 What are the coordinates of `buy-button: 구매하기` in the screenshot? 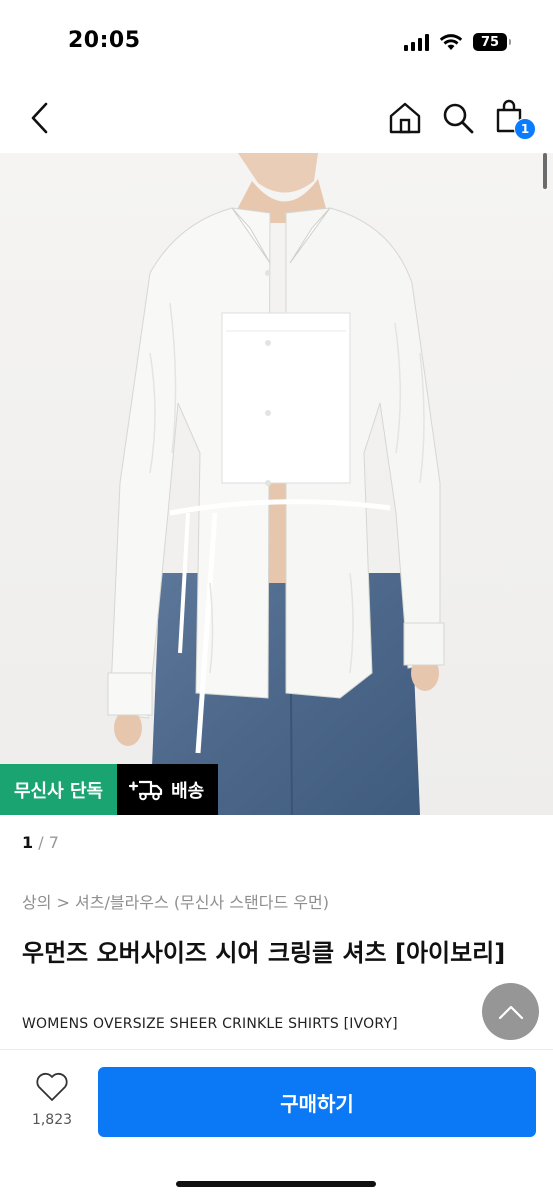 It's located at (317, 1102).